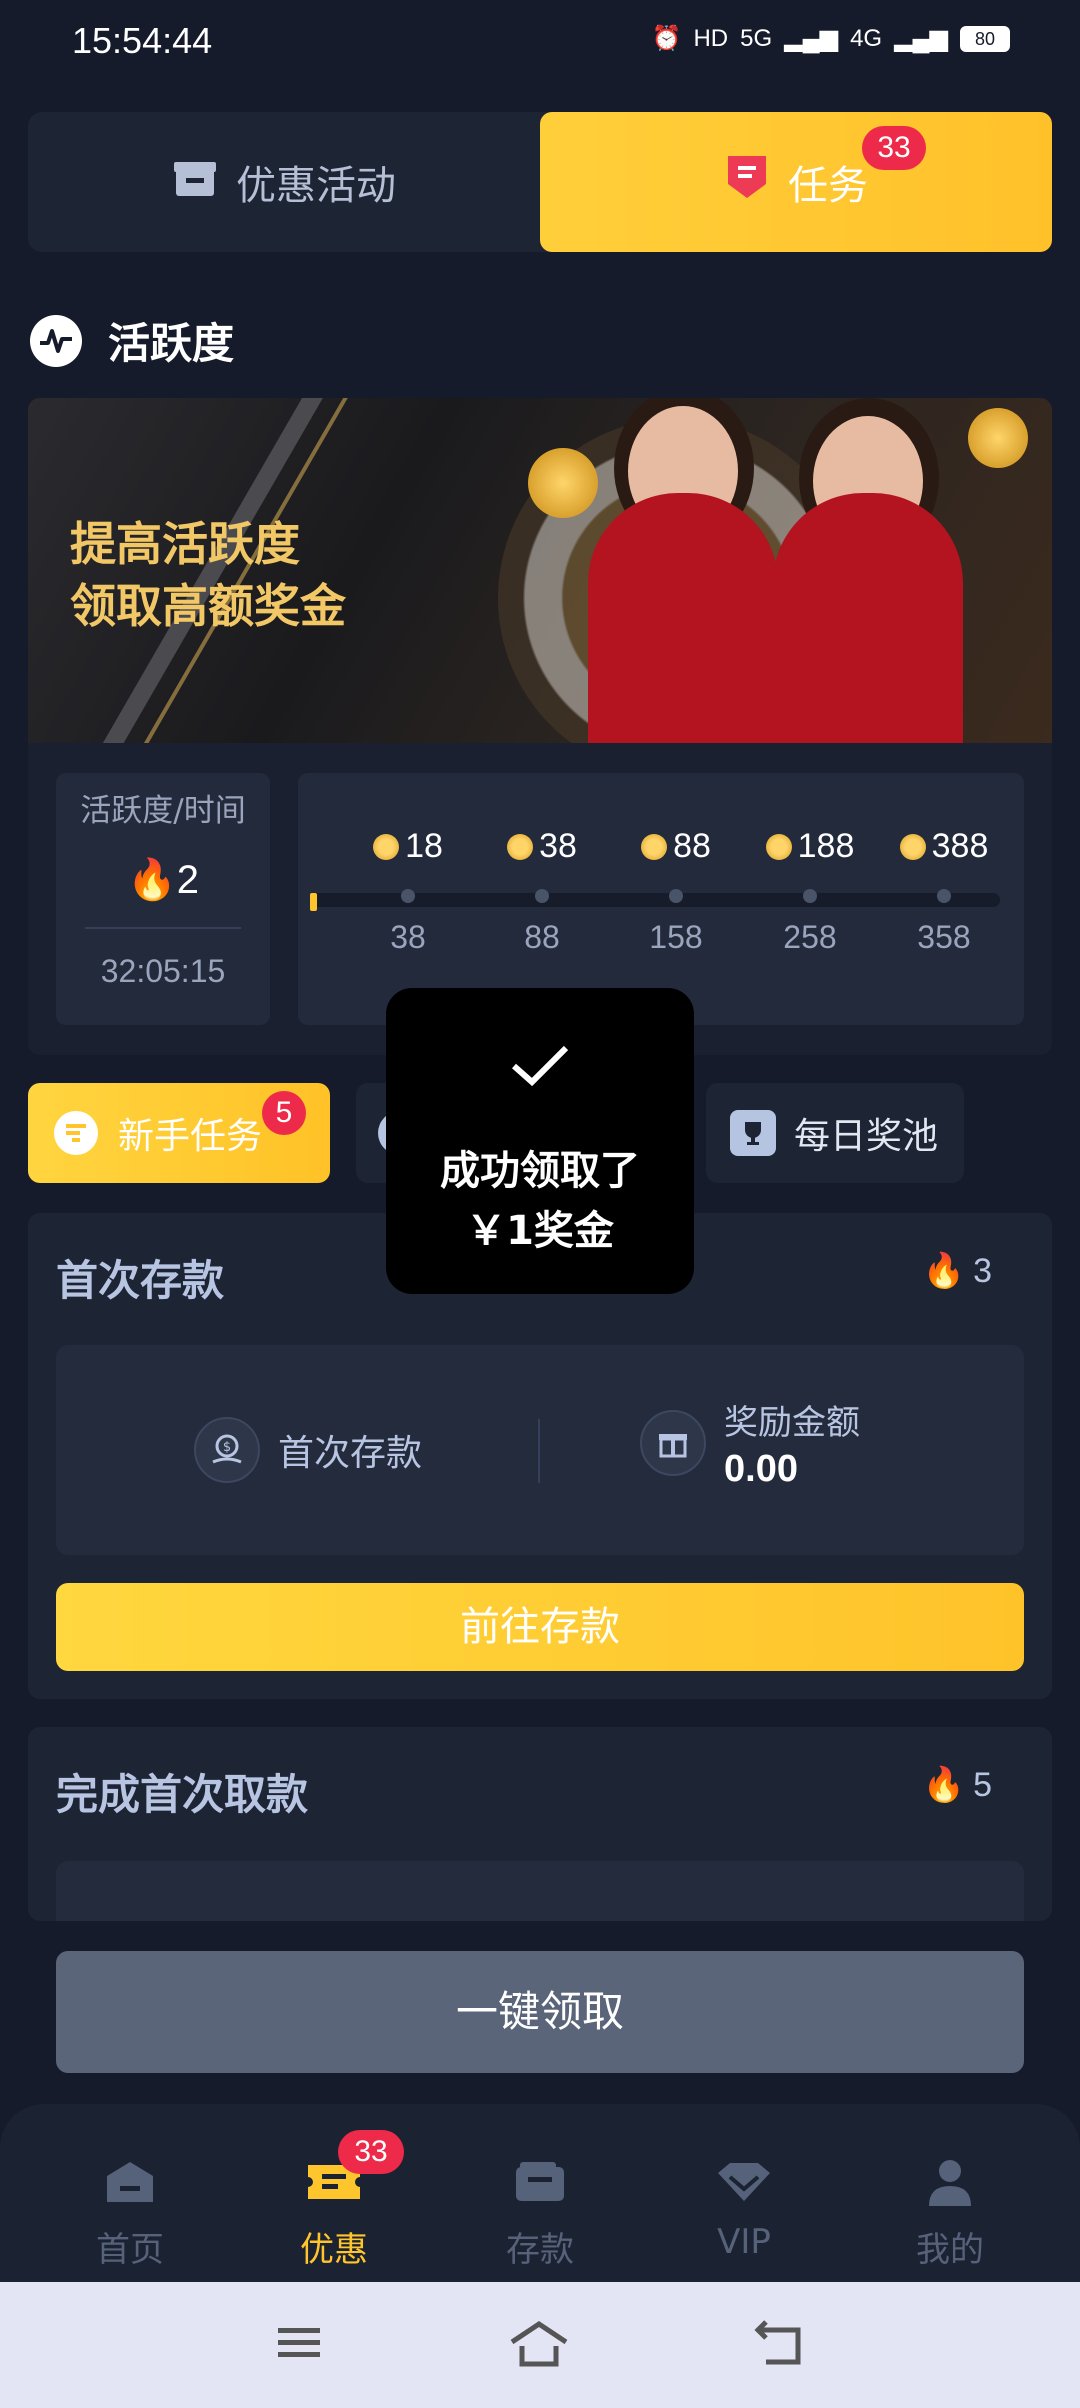  I want to click on alarm-icon: ⏰, so click(666, 38).